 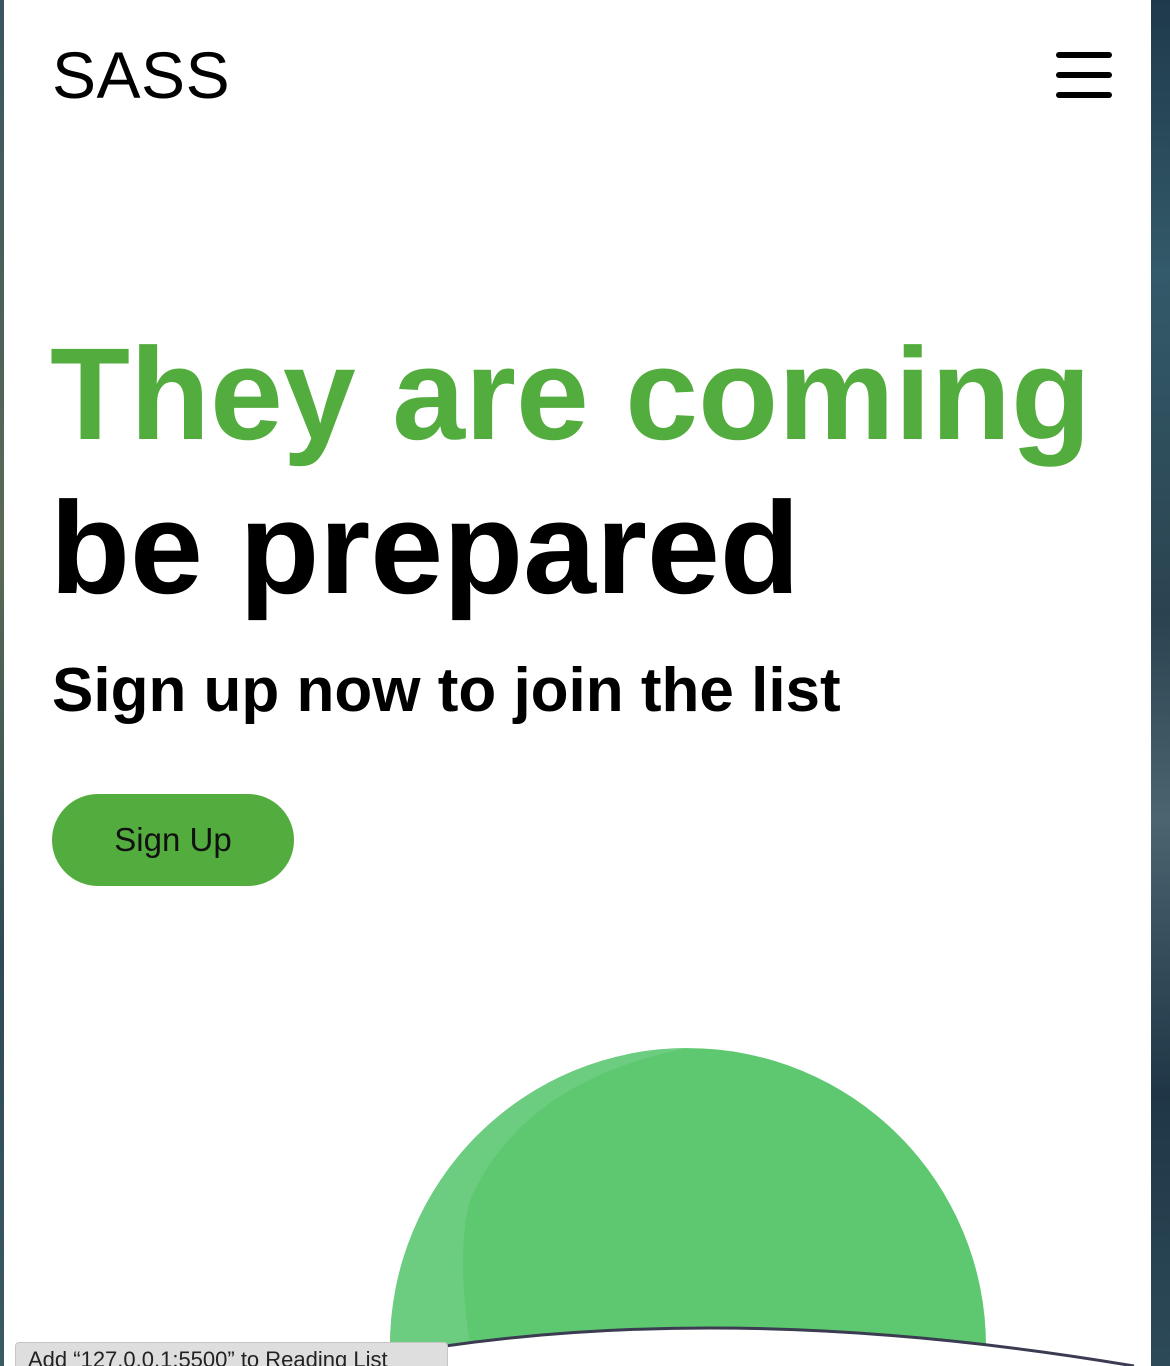 I want to click on status-bar-tooltip: Add “127.0.0.1:5500” to Reading List, so click(x=231, y=1354).